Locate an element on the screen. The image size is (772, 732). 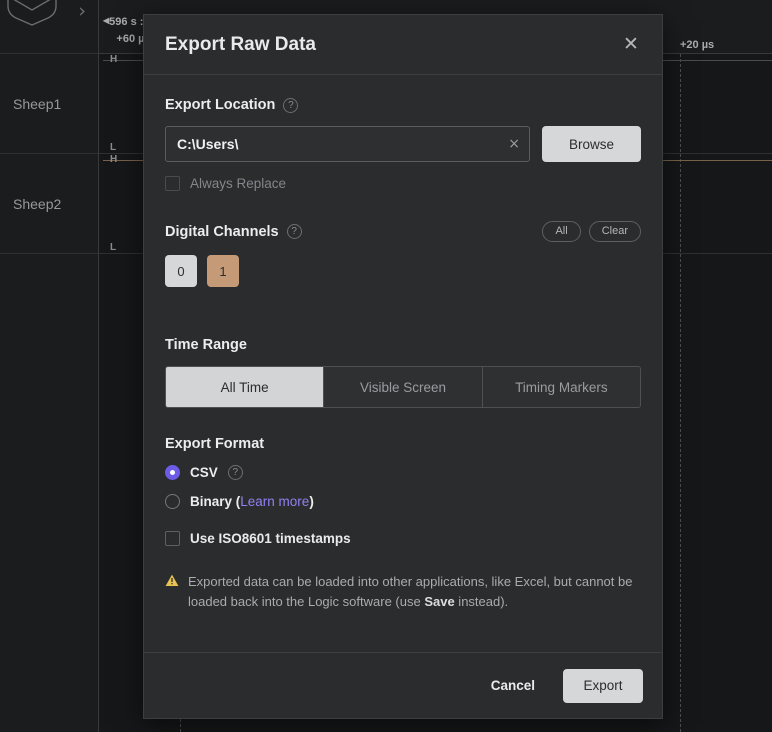
warning-triangle-icon is located at coordinates (172, 593).